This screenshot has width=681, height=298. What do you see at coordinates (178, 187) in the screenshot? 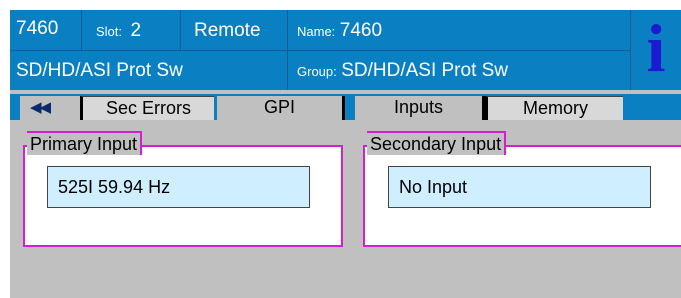
I see `primary-input-value: 525I 59.94 Hz` at bounding box center [178, 187].